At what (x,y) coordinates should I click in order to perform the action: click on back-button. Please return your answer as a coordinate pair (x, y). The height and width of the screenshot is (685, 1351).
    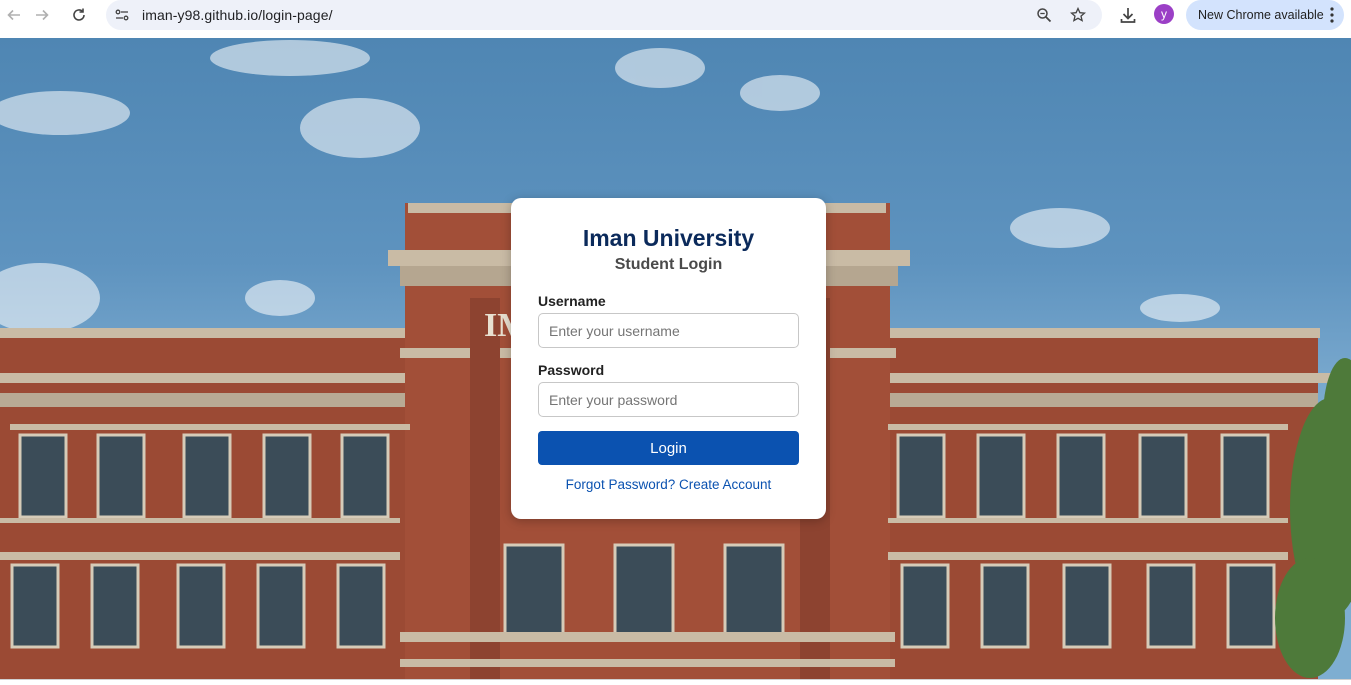
    Looking at the image, I should click on (14, 15).